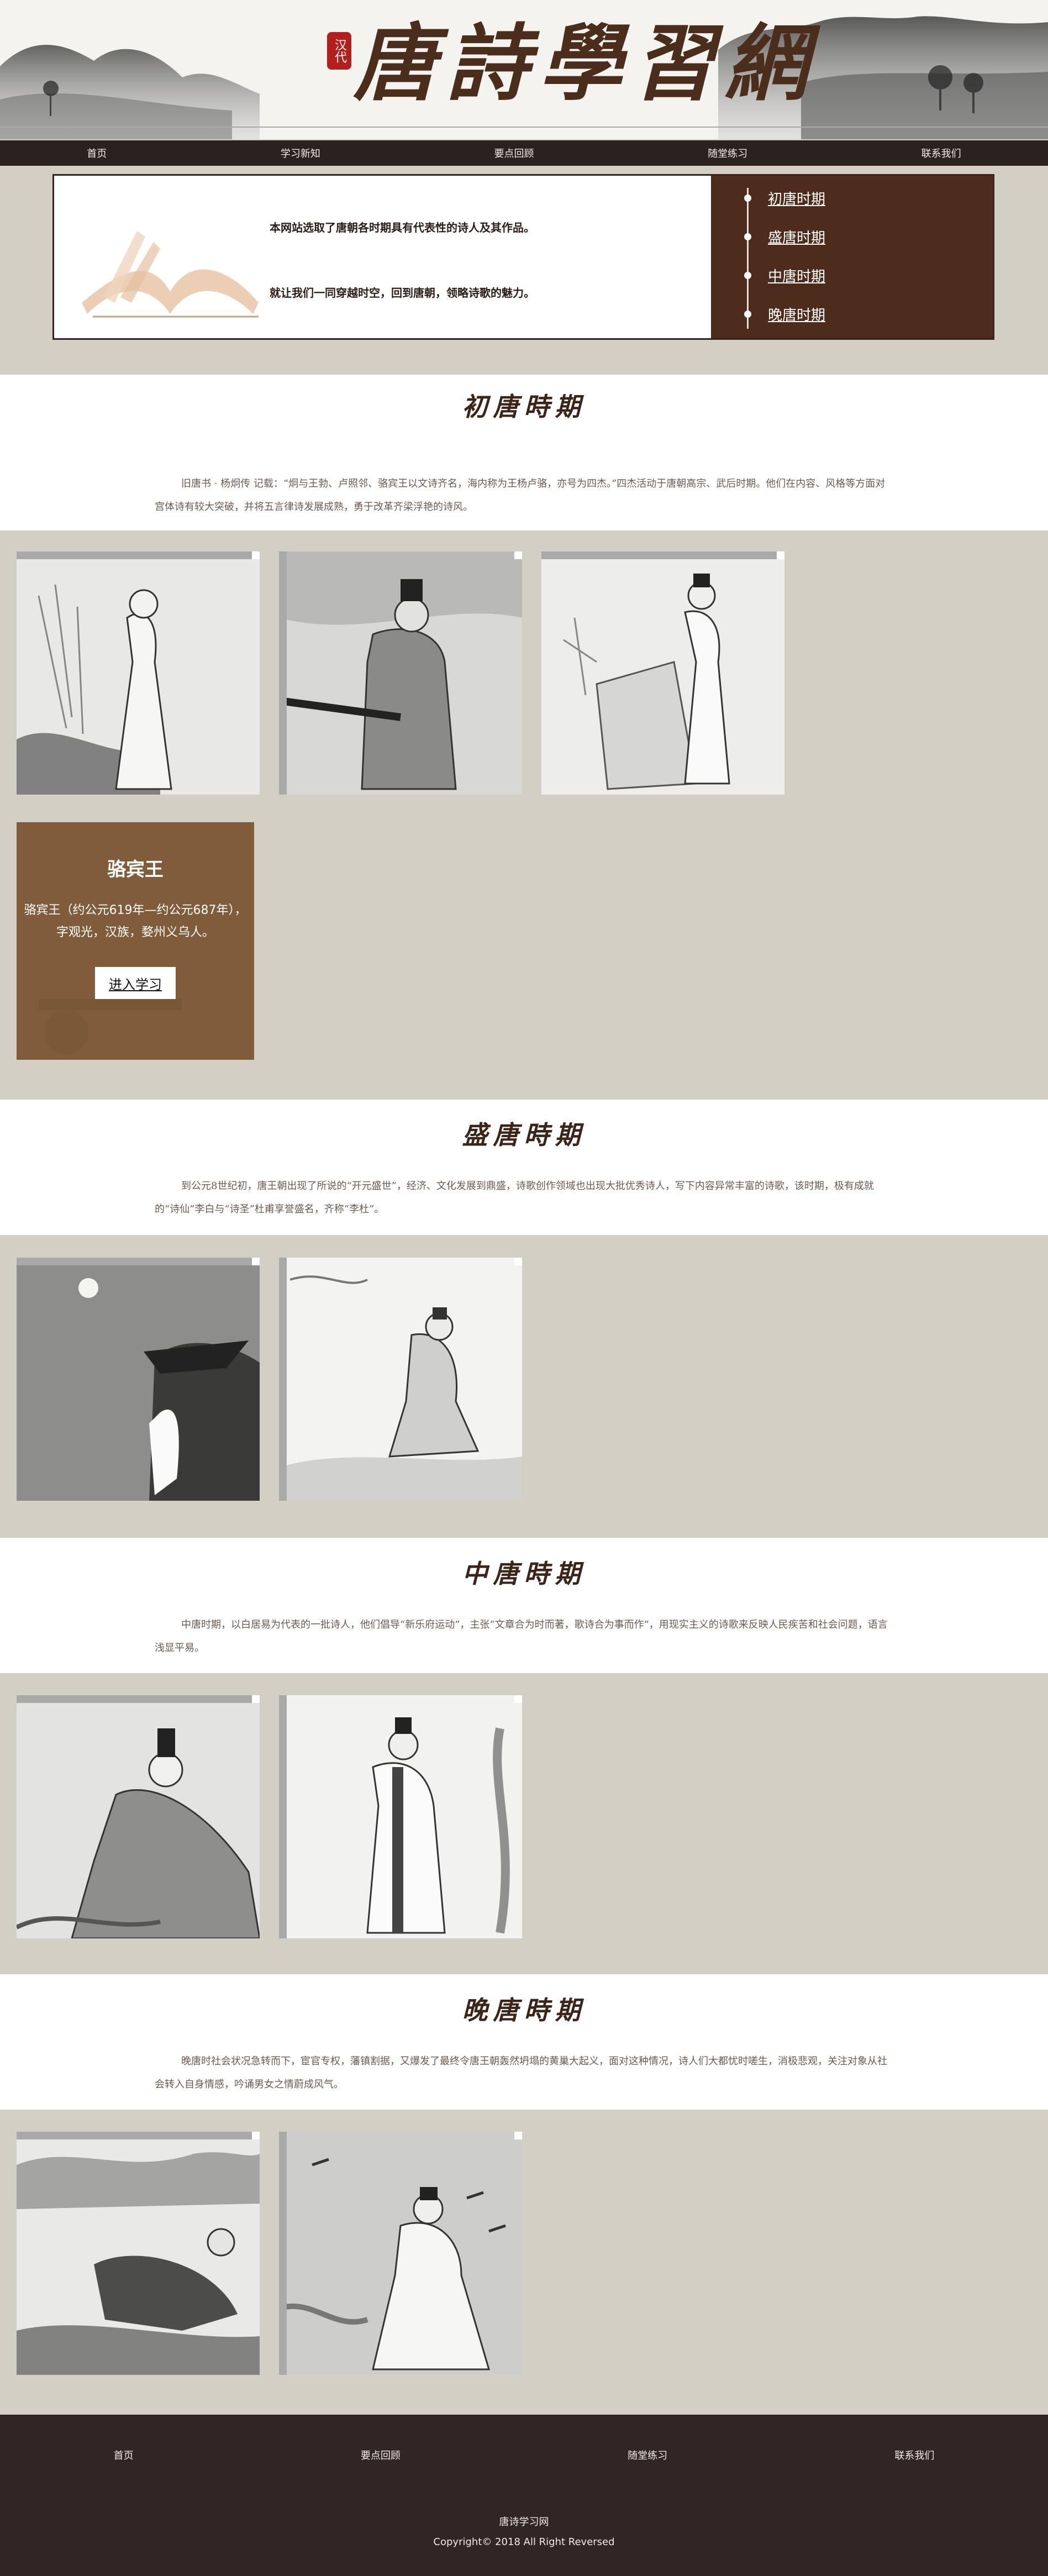 The width and height of the screenshot is (1048, 2576). I want to click on header-banner: 汉代 唐詩學習網, so click(524, 69).